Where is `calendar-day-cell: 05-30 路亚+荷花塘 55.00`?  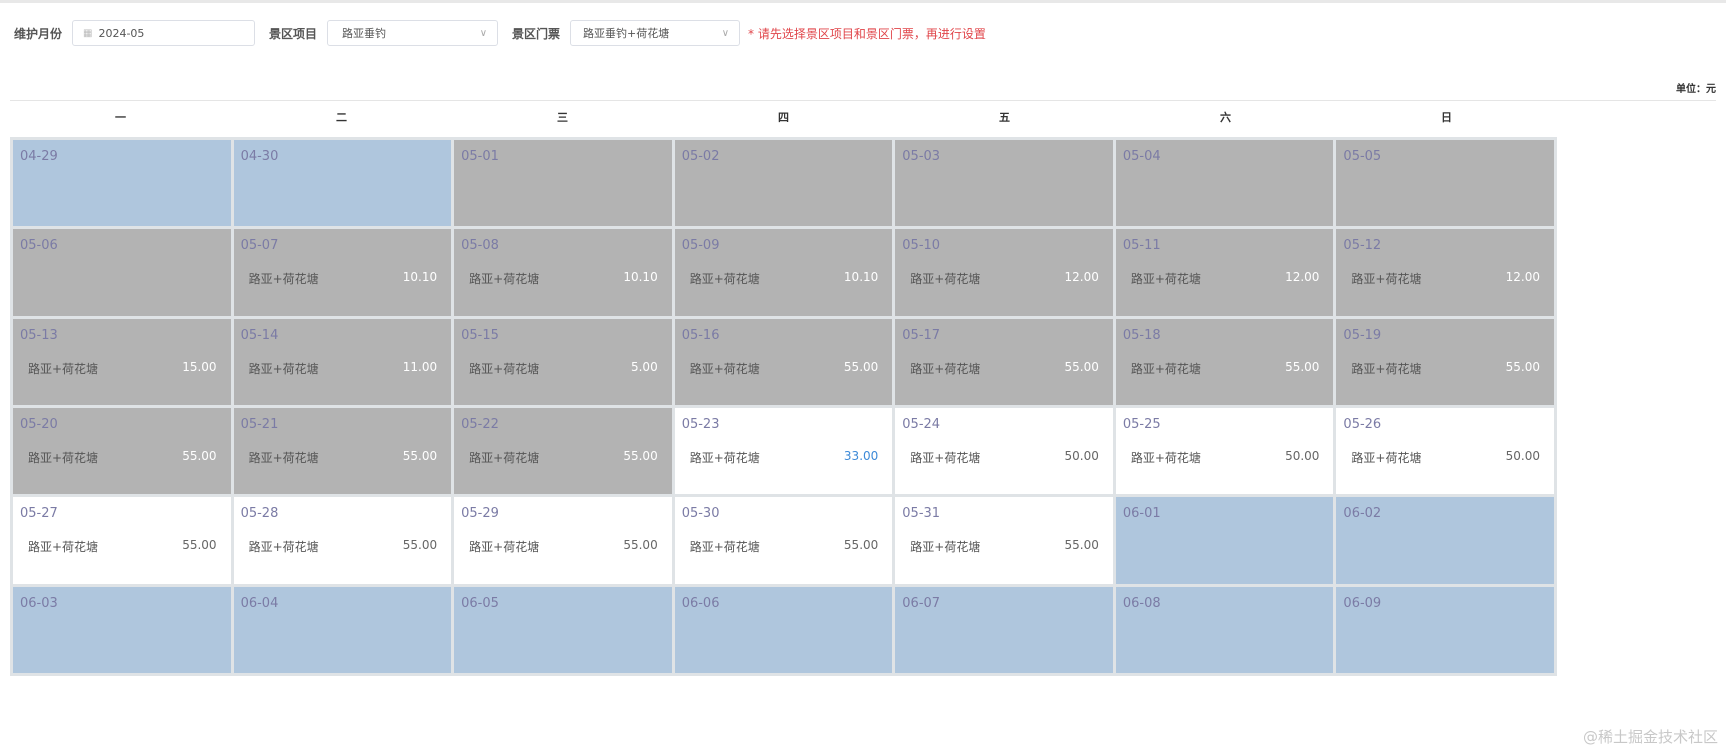
calendar-day-cell: 05-30 路亚+荷花塘 55.00 is located at coordinates (783, 540).